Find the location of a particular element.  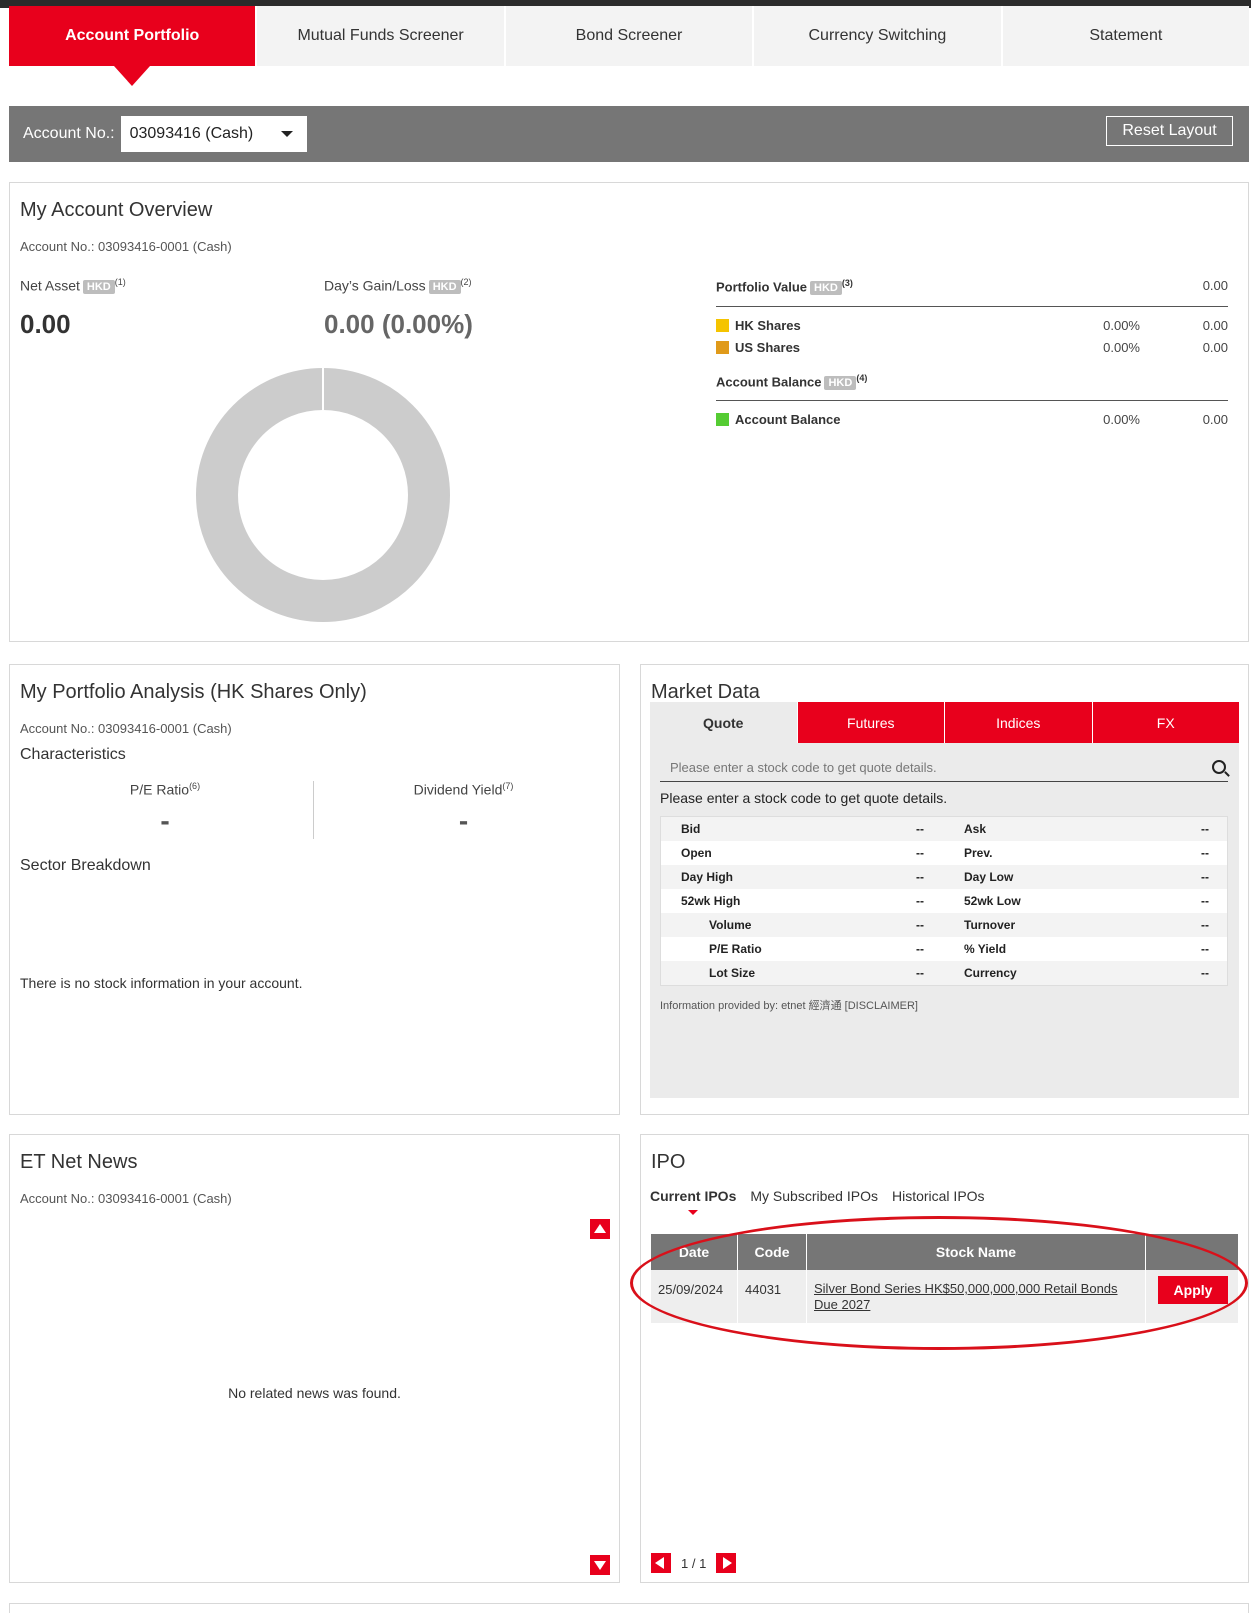

scroll-down-button is located at coordinates (600, 1565).